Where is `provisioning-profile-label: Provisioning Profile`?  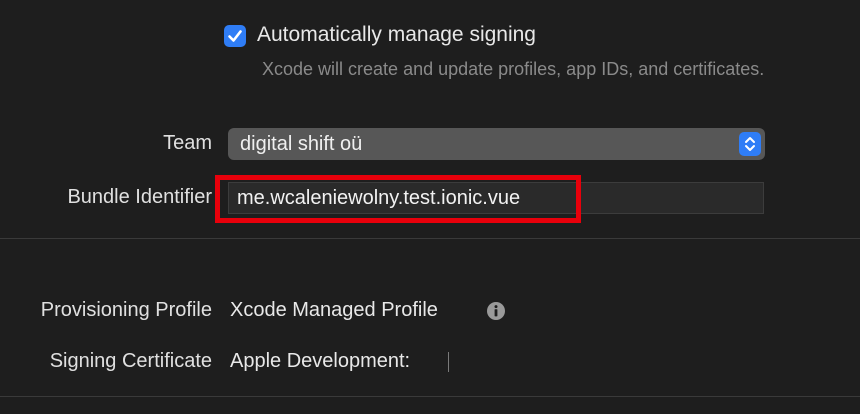 provisioning-profile-label: Provisioning Profile is located at coordinates (126, 310).